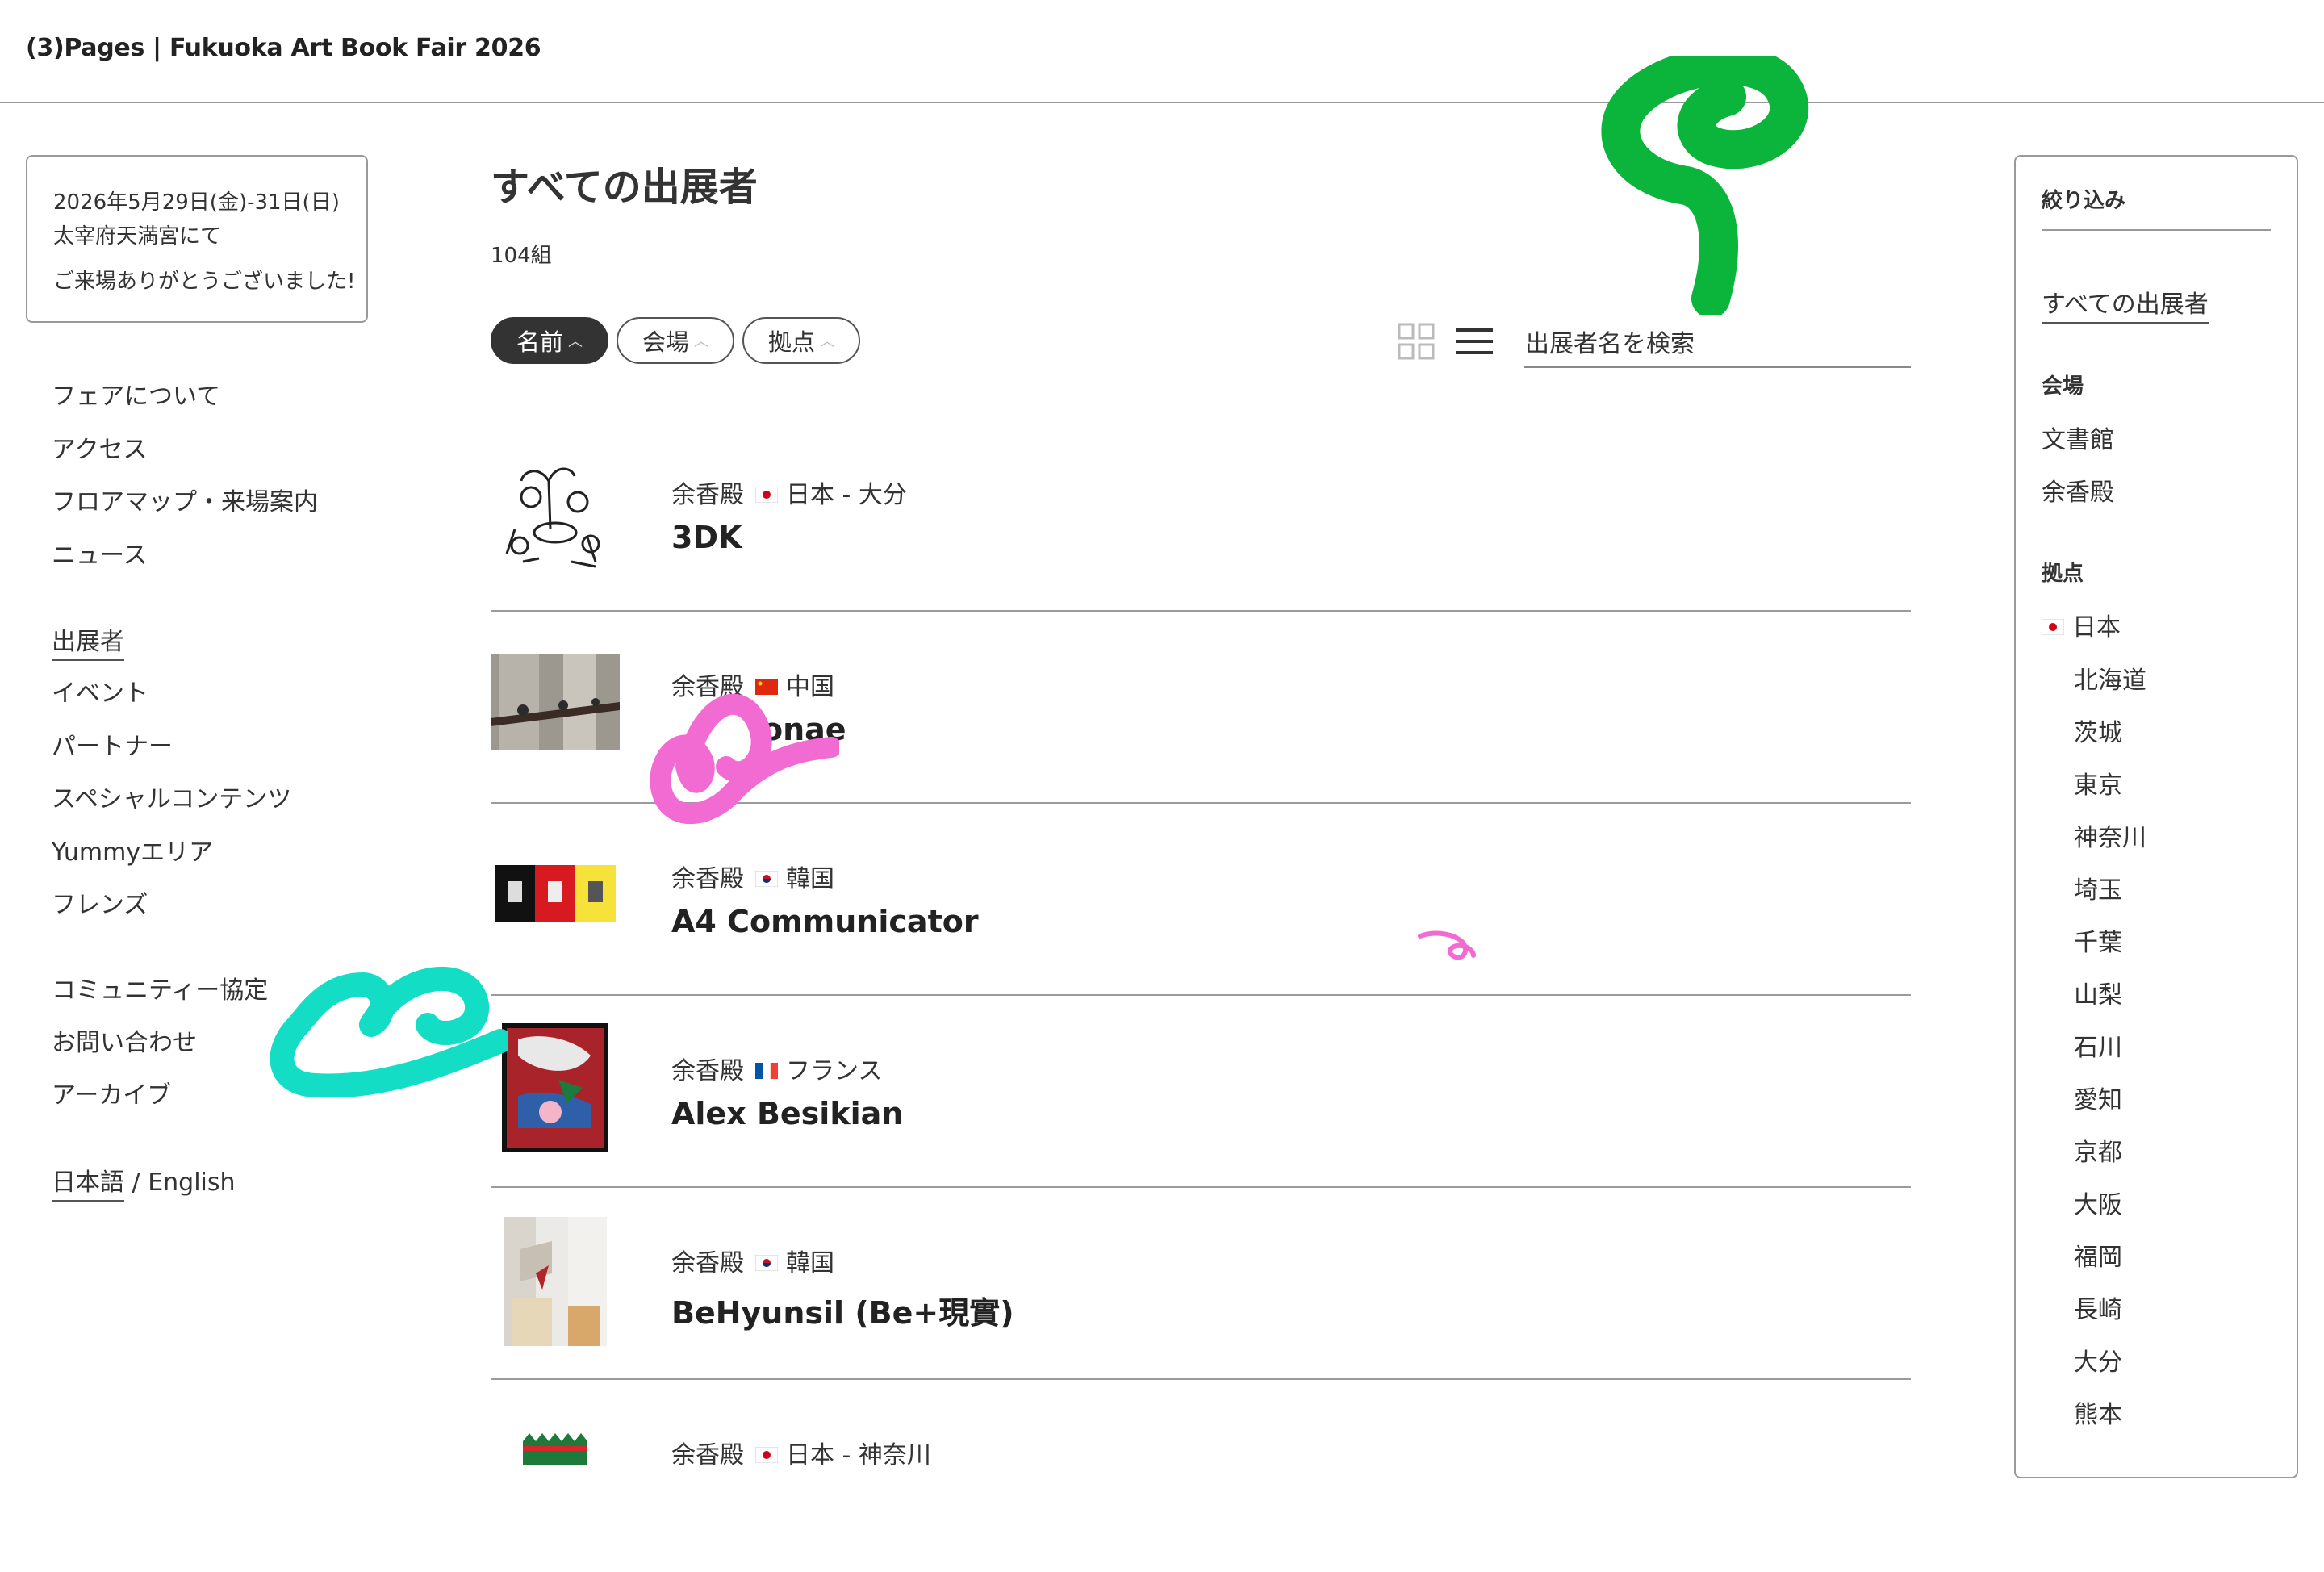 This screenshot has width=2324, height=1572. Describe the element at coordinates (846, 495) in the screenshot. I see `exhibitor-country: 日本 - 大分` at that location.